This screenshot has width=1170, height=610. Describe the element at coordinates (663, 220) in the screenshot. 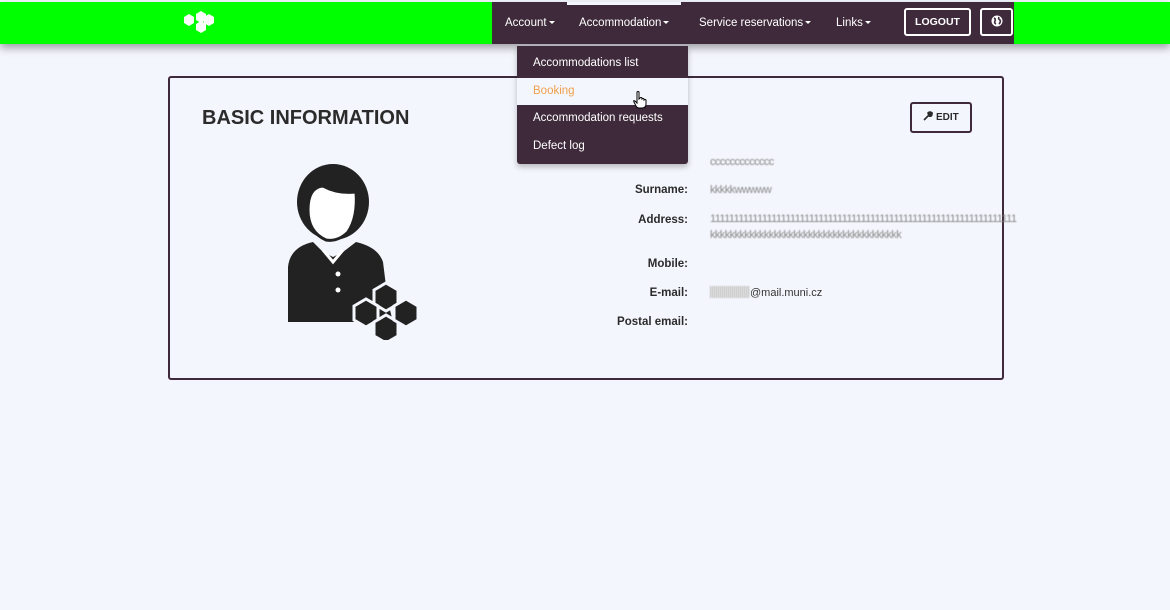

I see `address-label: Address:` at that location.